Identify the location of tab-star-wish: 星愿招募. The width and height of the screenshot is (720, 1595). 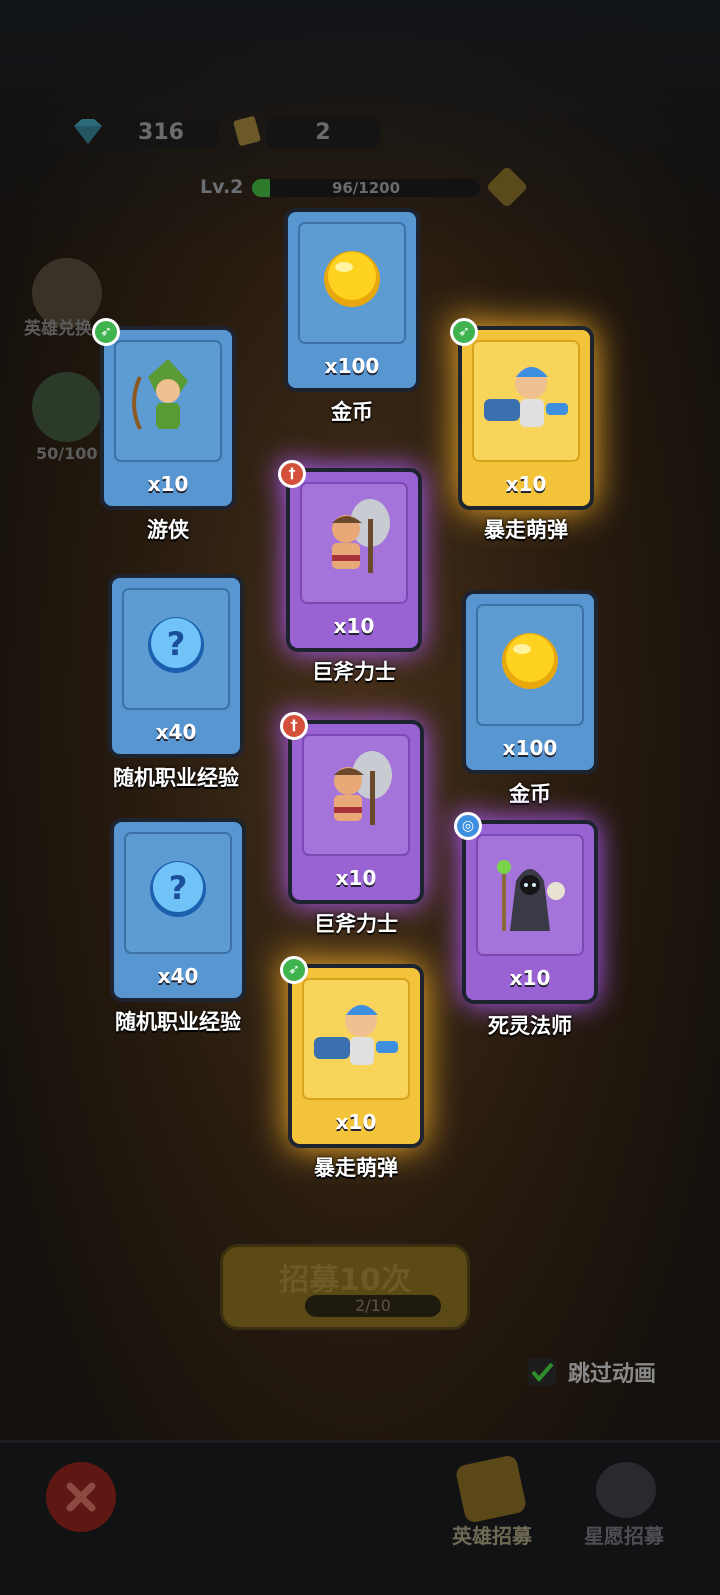
(624, 1534).